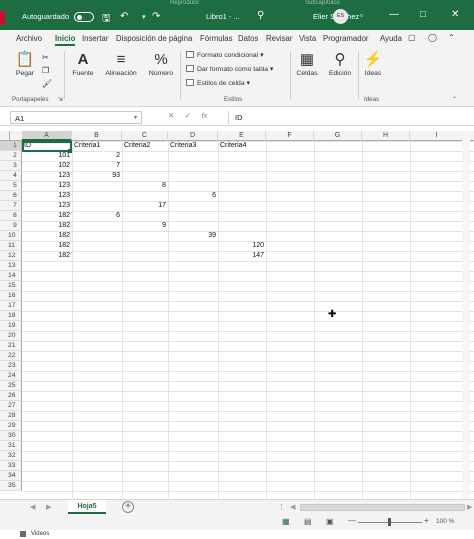 The image size is (474, 539). I want to click on copy-icon: ❐, so click(45, 70).